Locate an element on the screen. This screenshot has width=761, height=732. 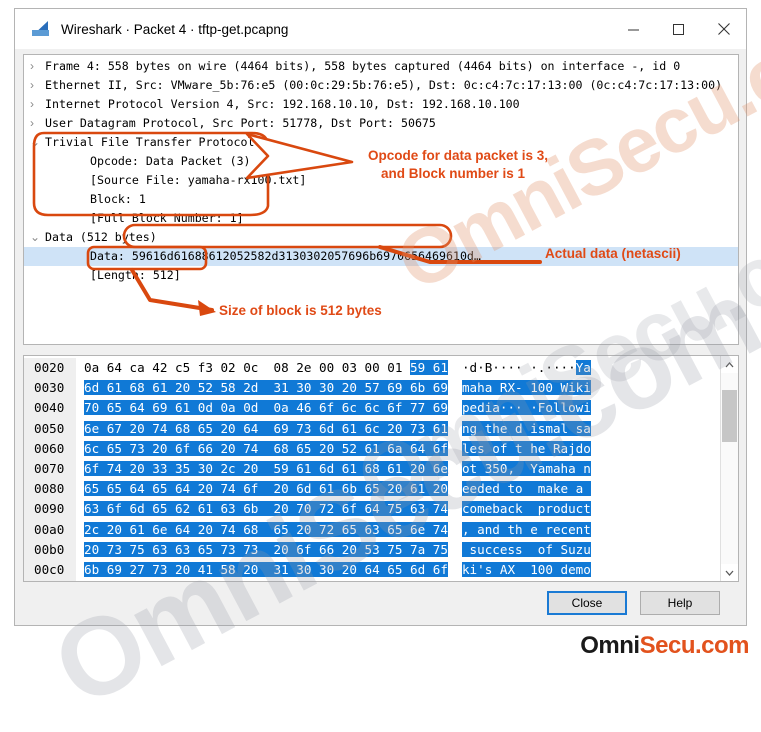
dialog-footer: Close Help is located at coordinates (380, 603).